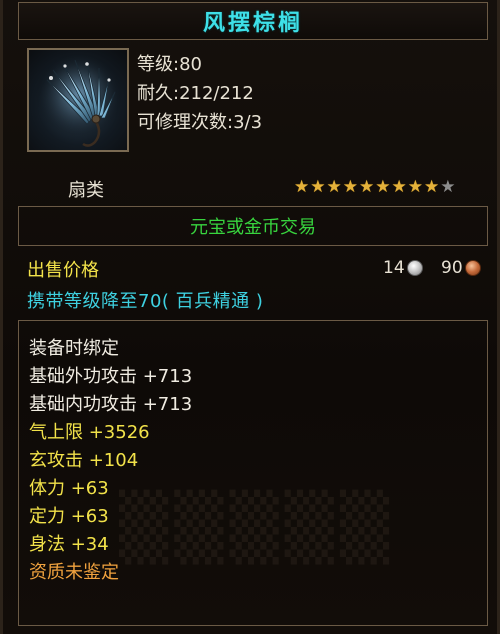  What do you see at coordinates (414, 268) in the screenshot?
I see `silver-coin-icon` at bounding box center [414, 268].